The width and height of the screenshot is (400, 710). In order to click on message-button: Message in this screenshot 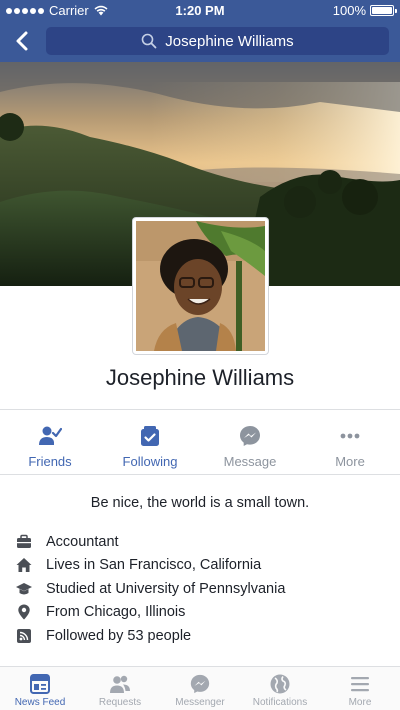, I will do `click(250, 444)`.